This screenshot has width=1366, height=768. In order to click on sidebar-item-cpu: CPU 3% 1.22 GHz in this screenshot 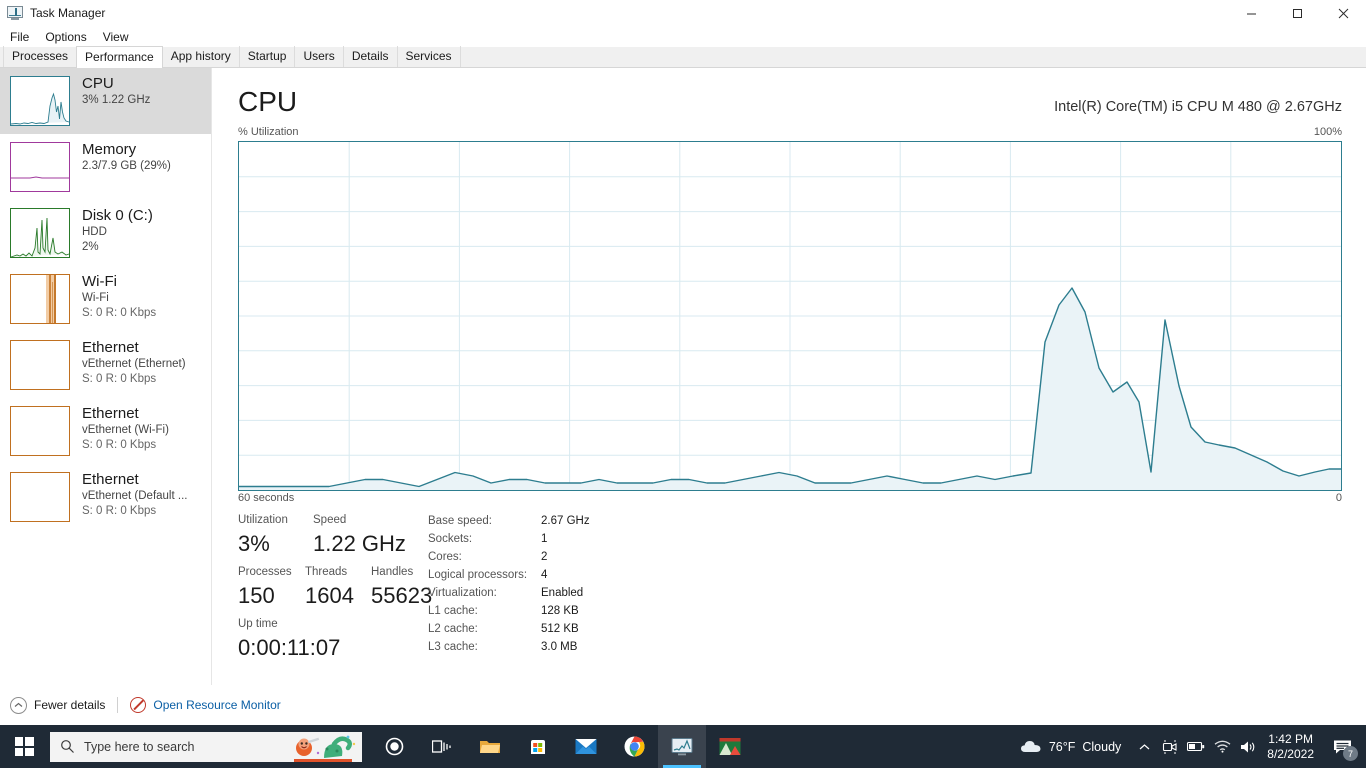, I will do `click(105, 101)`.